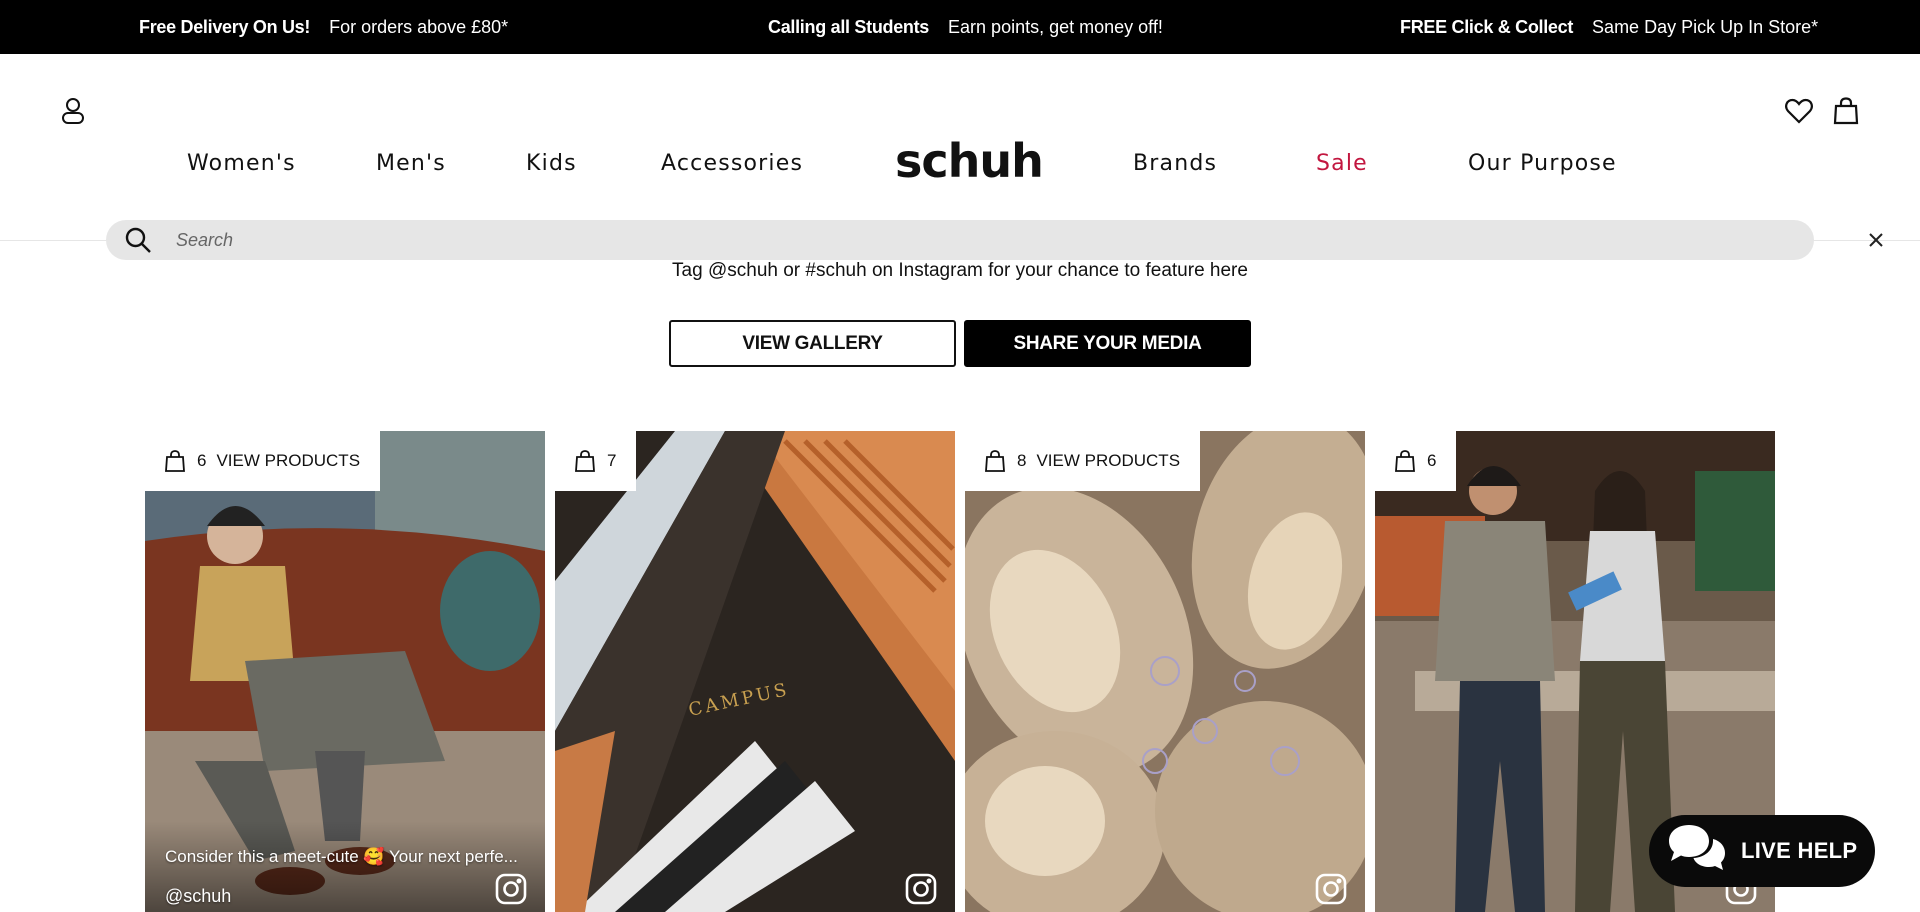 The image size is (1920, 912). What do you see at coordinates (1055, 26) in the screenshot?
I see `promo-students-text: Earn points, get money off!` at bounding box center [1055, 26].